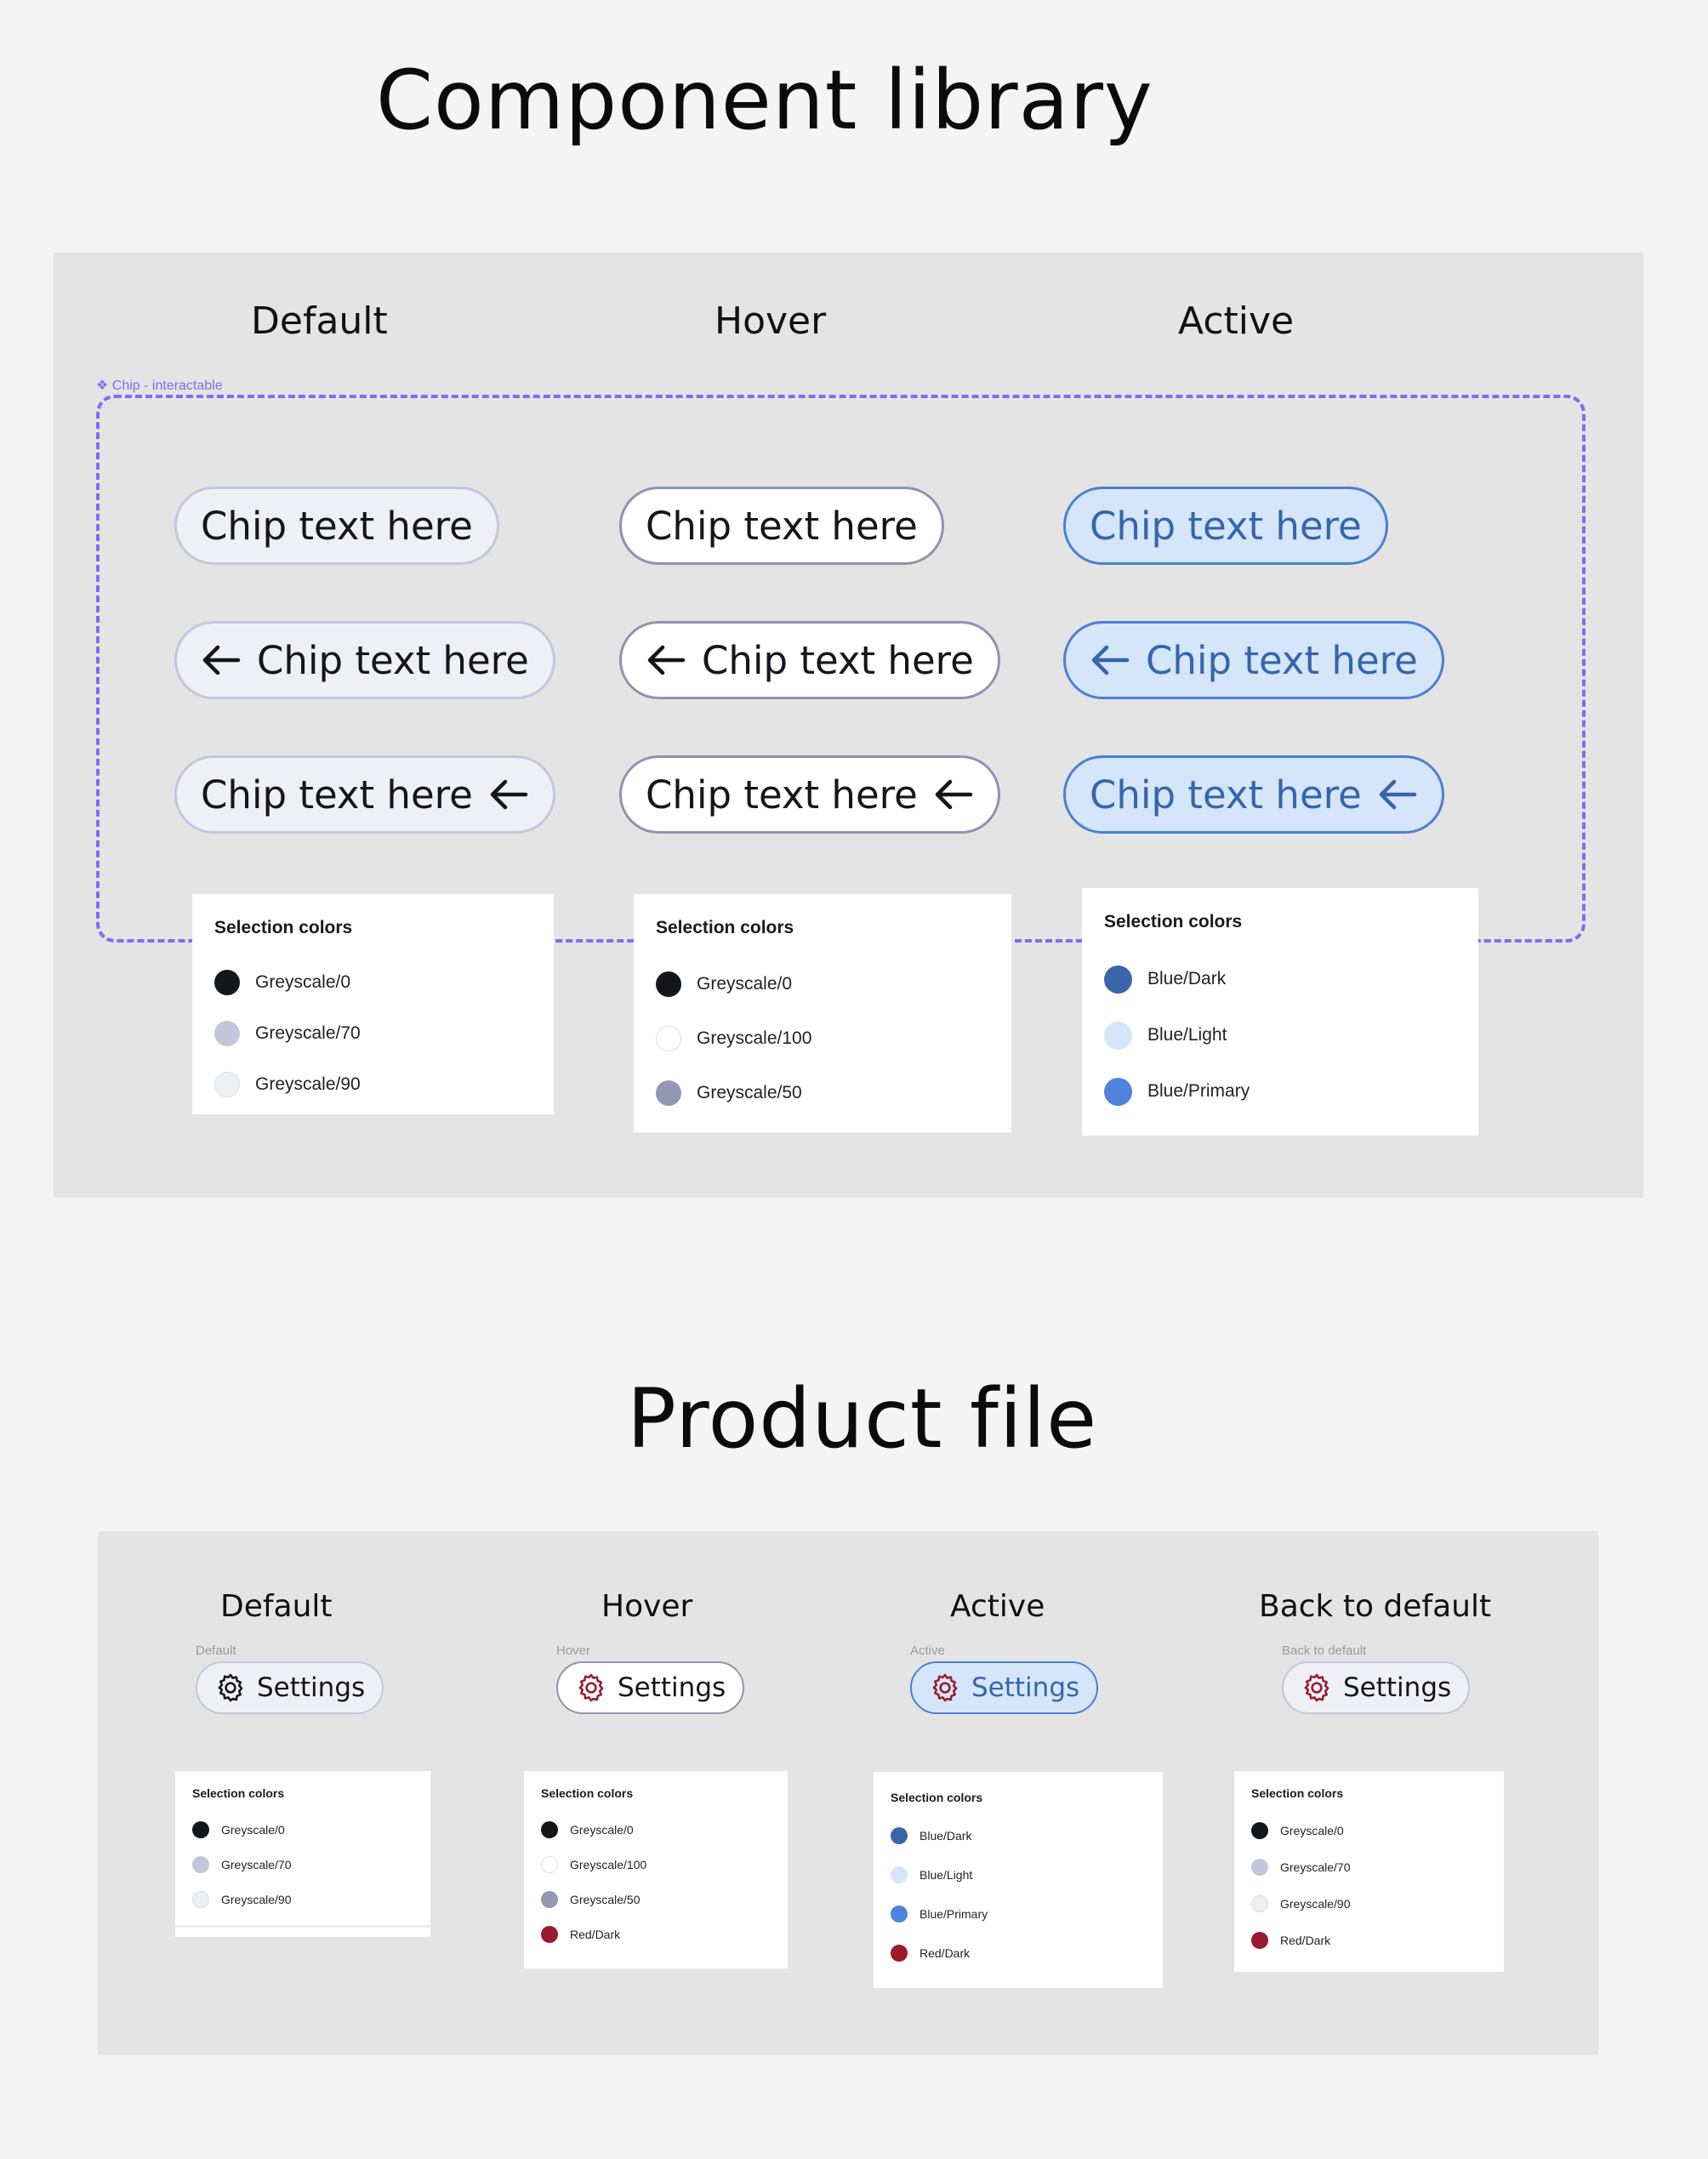  Describe the element at coordinates (573, 1650) in the screenshot. I see `instance-label: Hover` at that location.